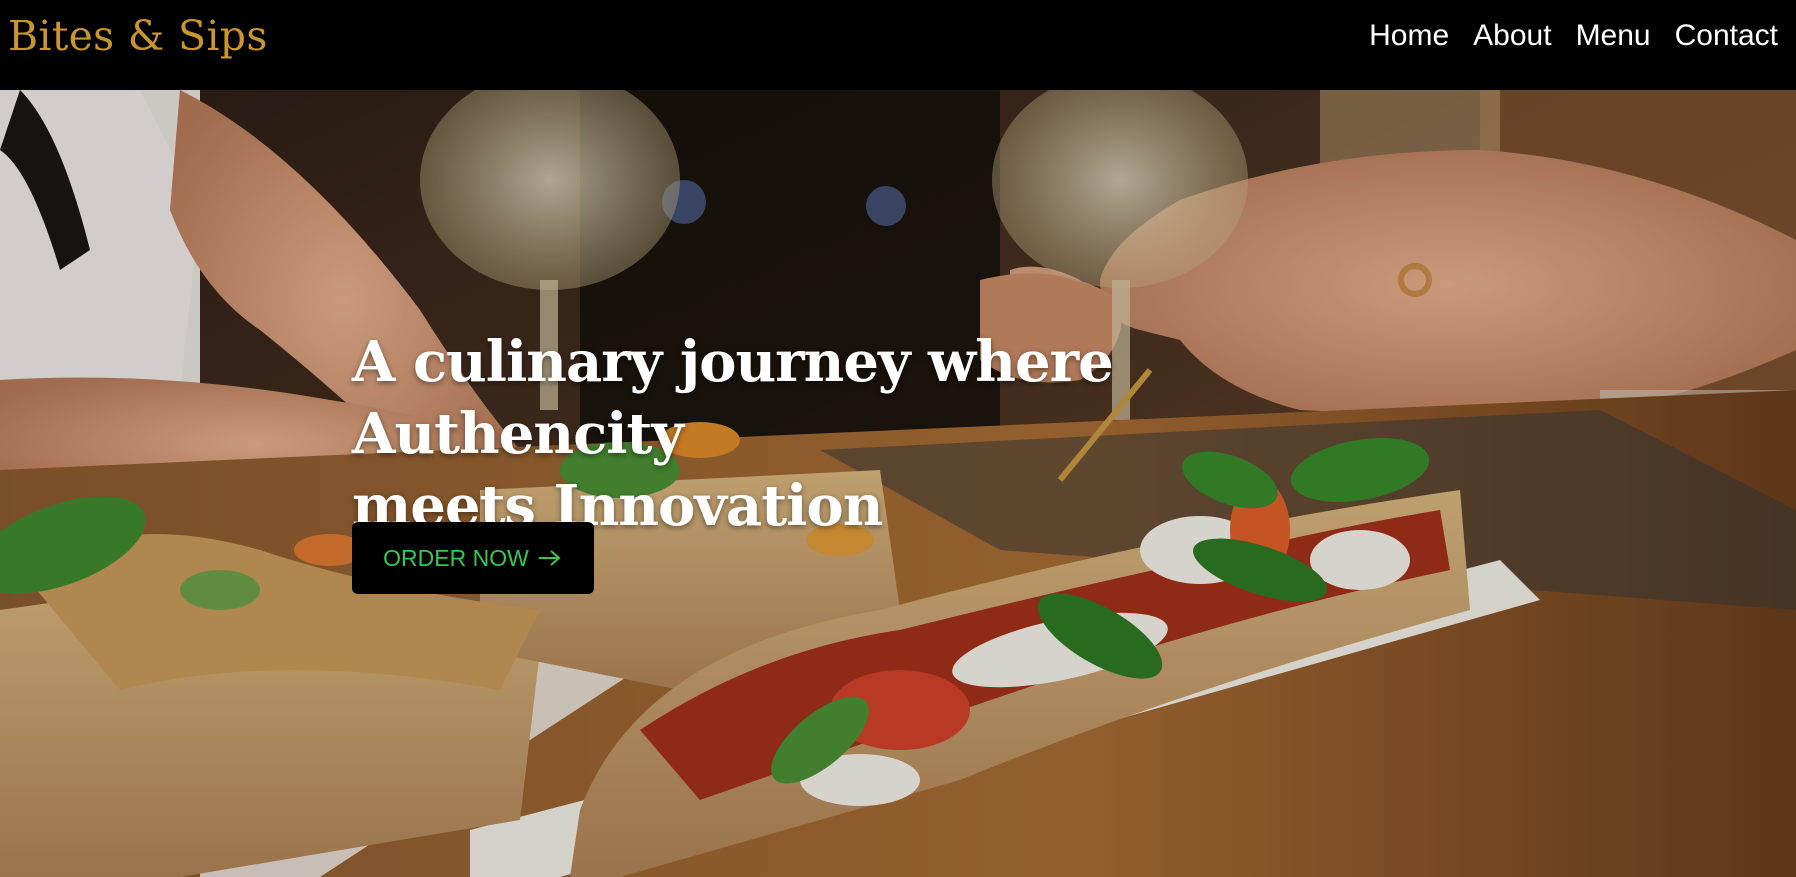 This screenshot has height=877, width=1796. I want to click on order-now-label: ORDER NOW, so click(456, 557).